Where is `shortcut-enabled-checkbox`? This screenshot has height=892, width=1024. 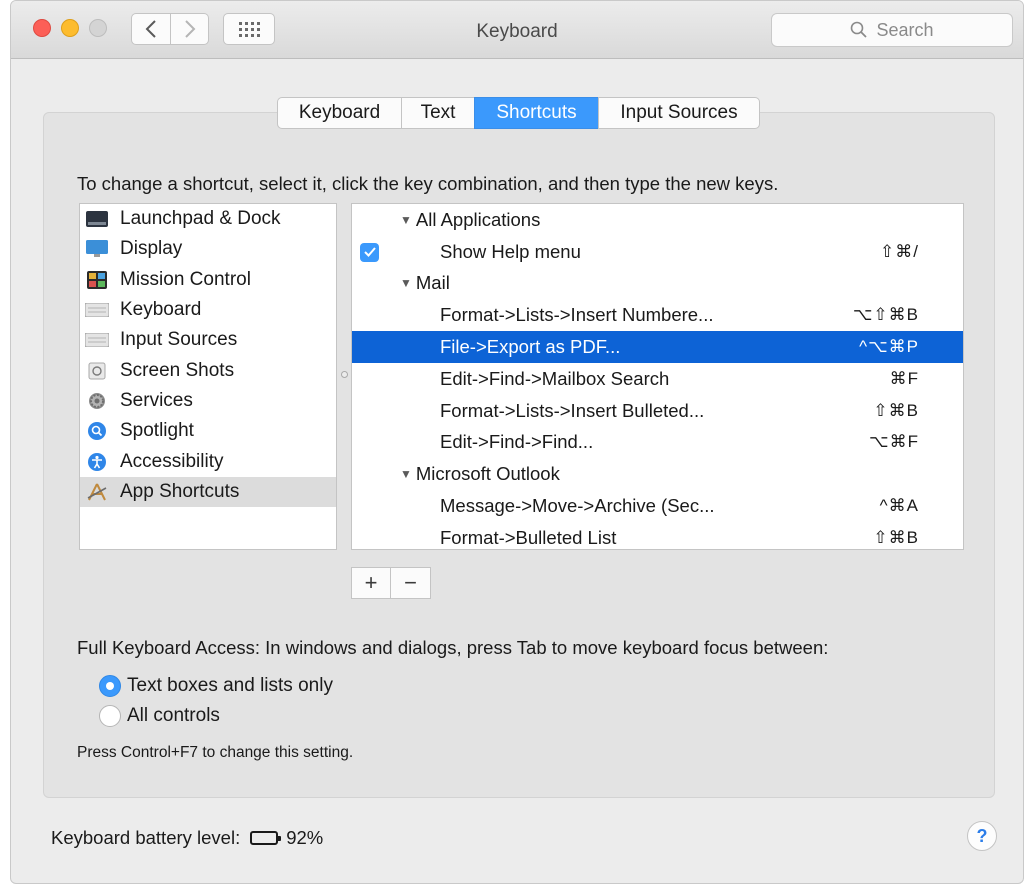 shortcut-enabled-checkbox is located at coordinates (369, 252).